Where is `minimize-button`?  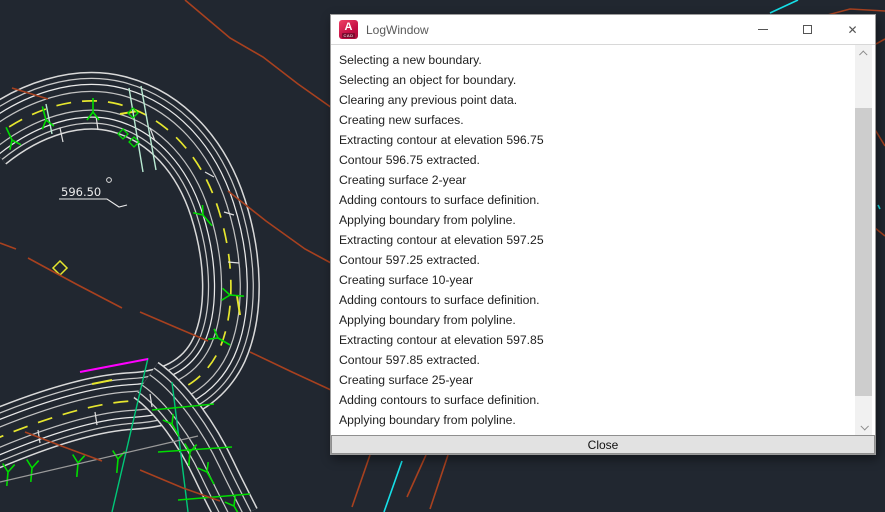
minimize-button is located at coordinates (762, 30).